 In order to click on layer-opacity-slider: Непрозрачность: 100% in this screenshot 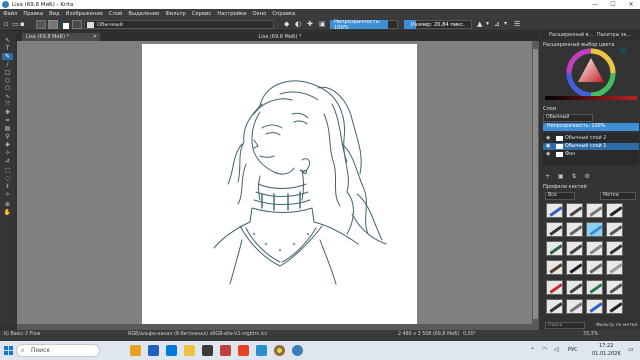, I will do `click(591, 127)`.